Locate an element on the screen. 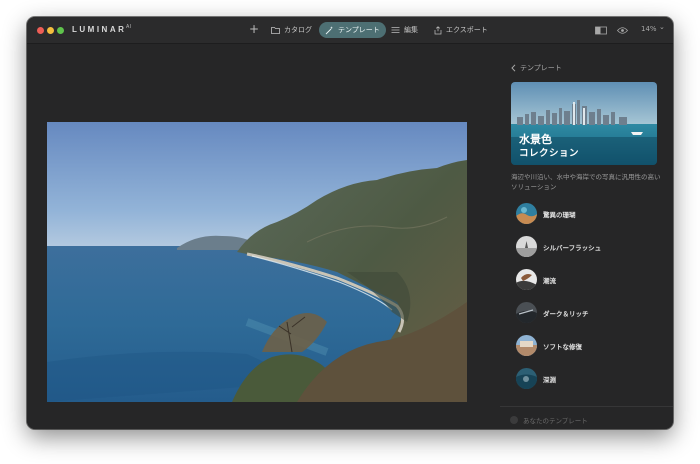  minimize-window-button is located at coordinates (50, 30).